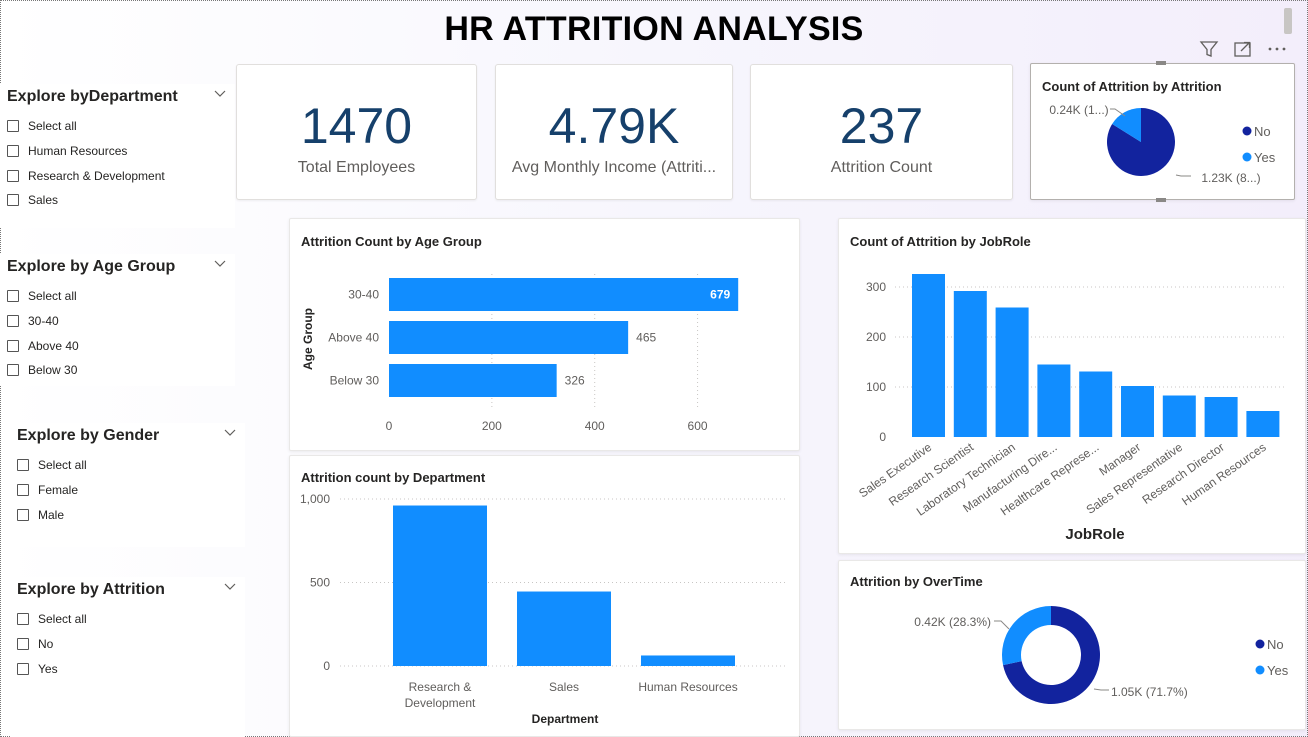 This screenshot has width=1308, height=737. Describe the element at coordinates (876, 387) in the screenshot. I see `y-tick-label: 100` at that location.